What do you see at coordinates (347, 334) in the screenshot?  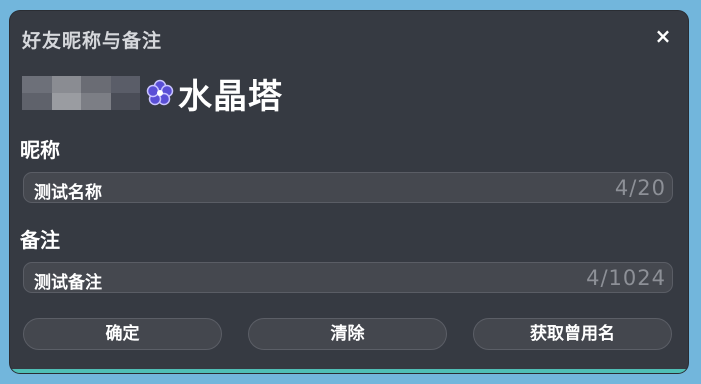 I see `clear-button: 清除` at bounding box center [347, 334].